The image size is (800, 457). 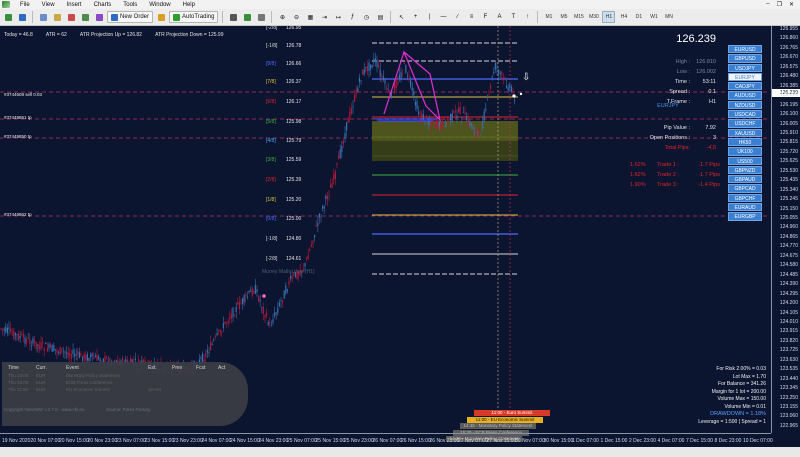 What do you see at coordinates (261, 17) in the screenshot?
I see `line-chart-icon` at bounding box center [261, 17].